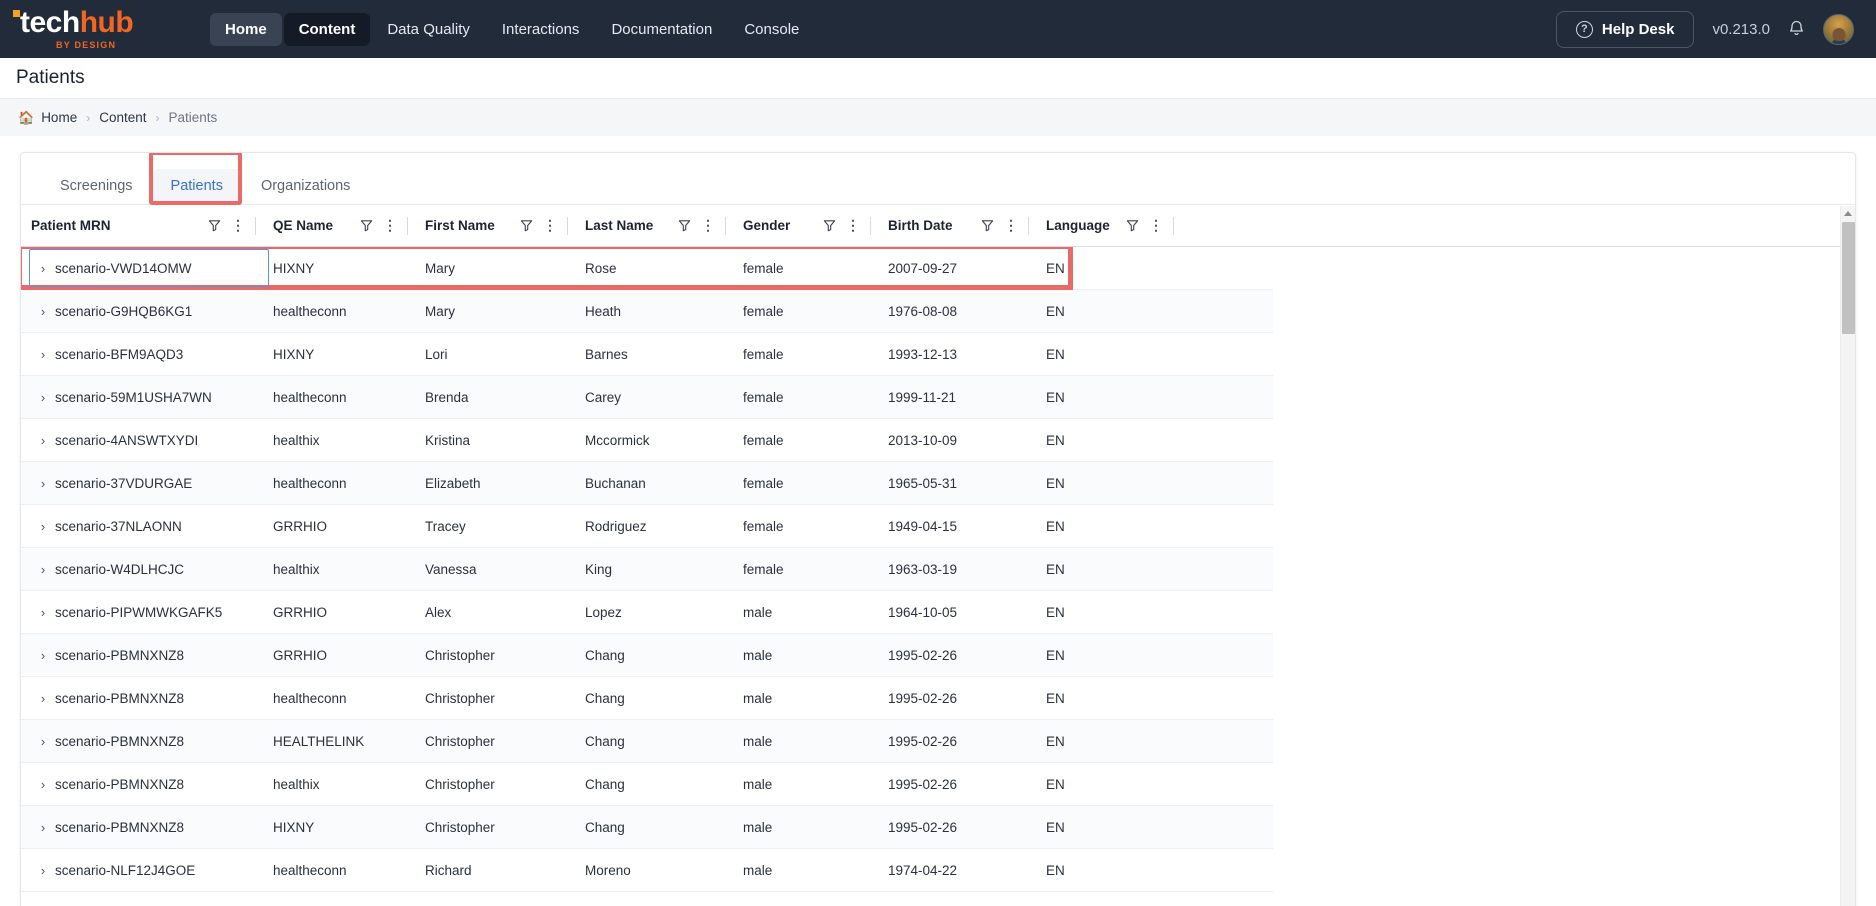 The width and height of the screenshot is (1876, 906). What do you see at coordinates (664, 483) in the screenshot?
I see `cell-last-name: Buchanan` at bounding box center [664, 483].